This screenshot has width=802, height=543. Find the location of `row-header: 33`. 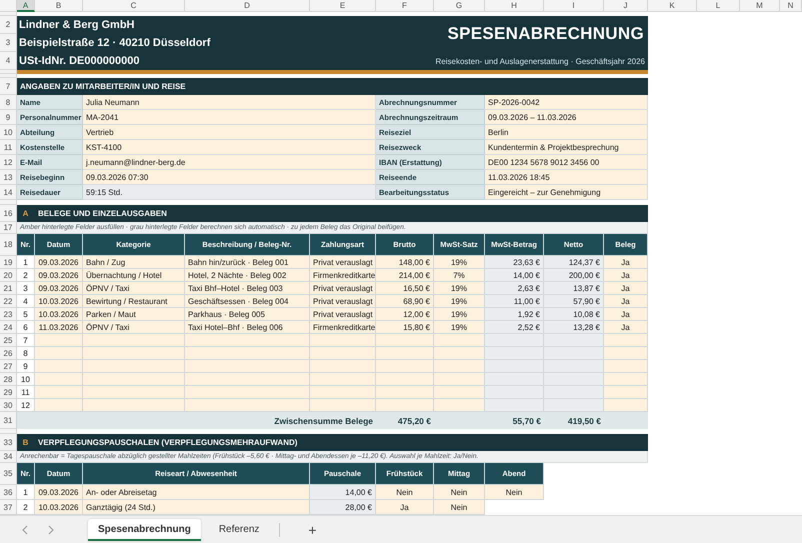

row-header: 33 is located at coordinates (8, 442).